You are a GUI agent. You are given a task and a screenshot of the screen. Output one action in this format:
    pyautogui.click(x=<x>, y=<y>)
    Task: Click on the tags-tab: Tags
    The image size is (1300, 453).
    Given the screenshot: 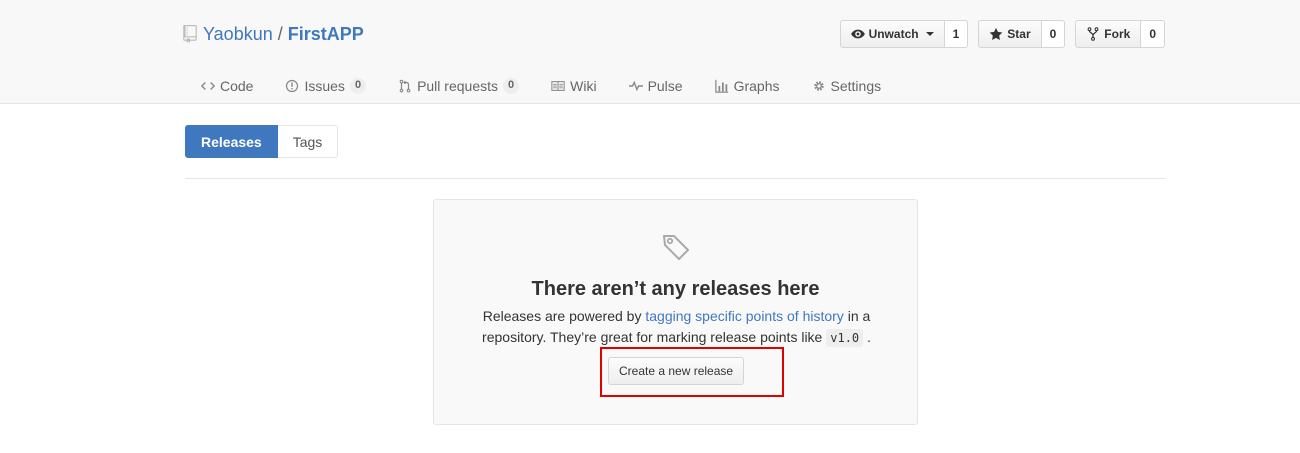 What is the action you would take?
    pyautogui.click(x=308, y=141)
    